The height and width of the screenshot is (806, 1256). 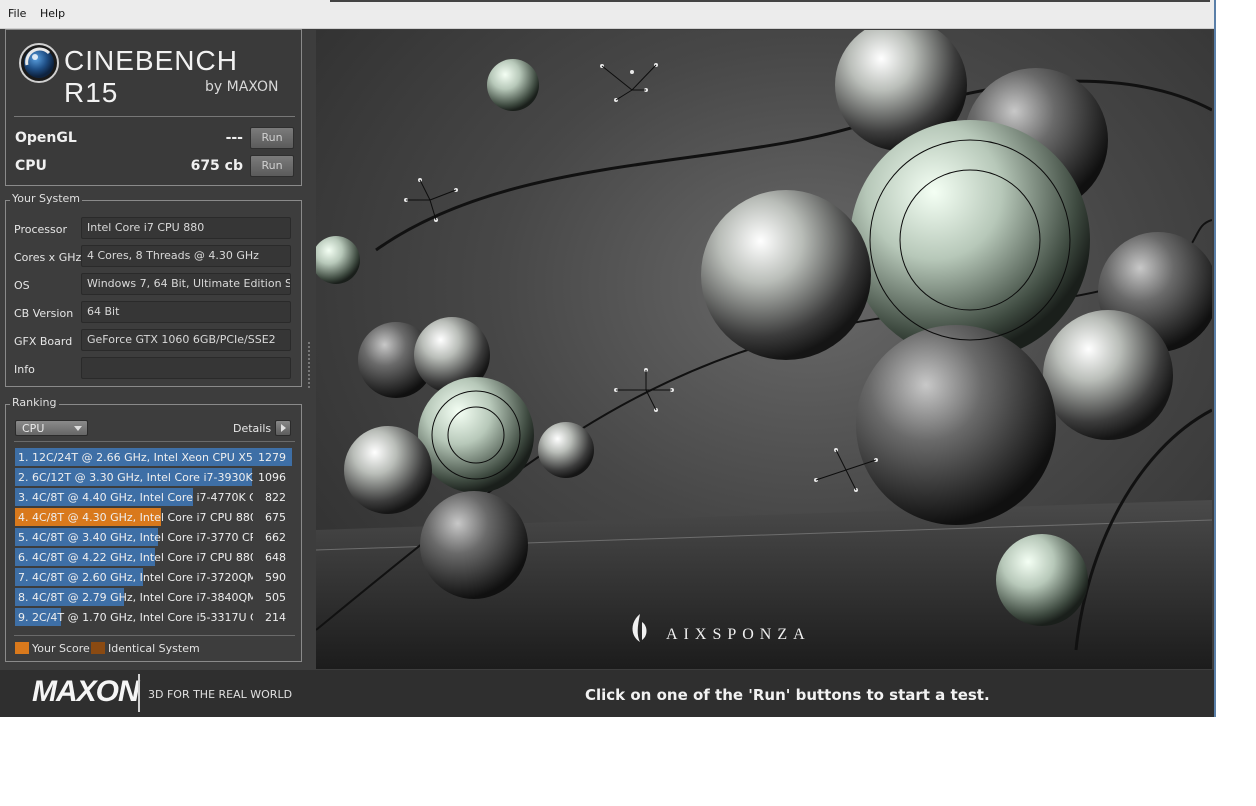 What do you see at coordinates (234, 138) in the screenshot?
I see `opengl-score: ---` at bounding box center [234, 138].